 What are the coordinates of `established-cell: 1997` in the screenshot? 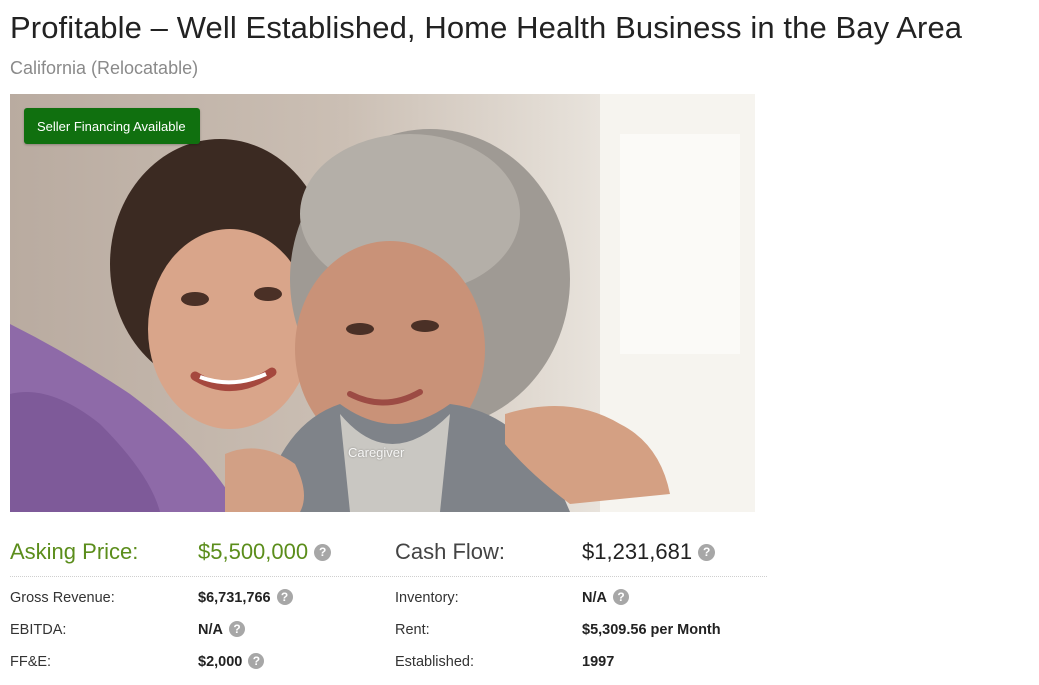 It's located at (598, 662).